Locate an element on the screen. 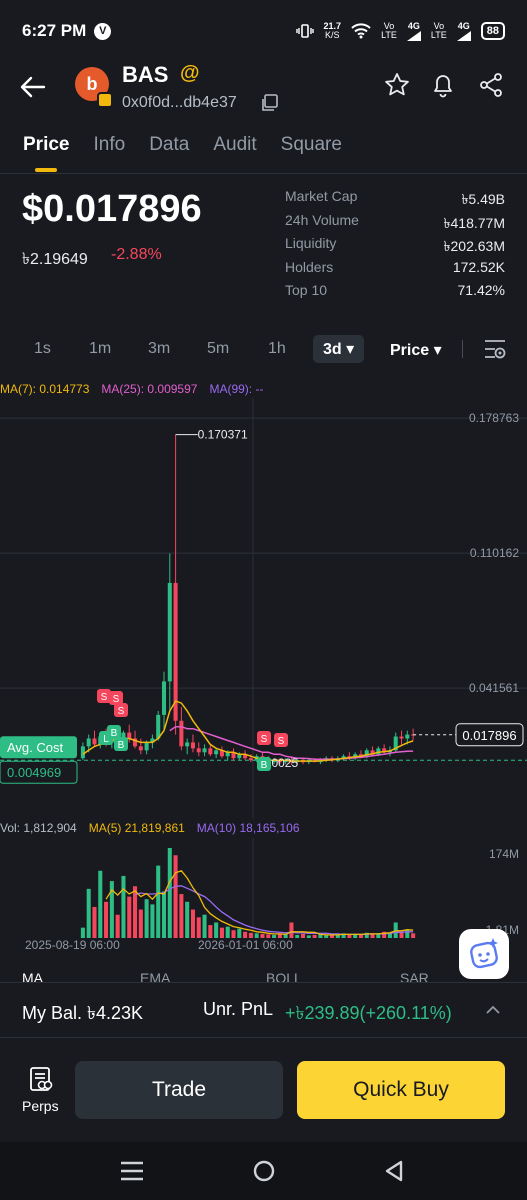 The height and width of the screenshot is (1200, 527). interval-1s: 1s is located at coordinates (42, 349).